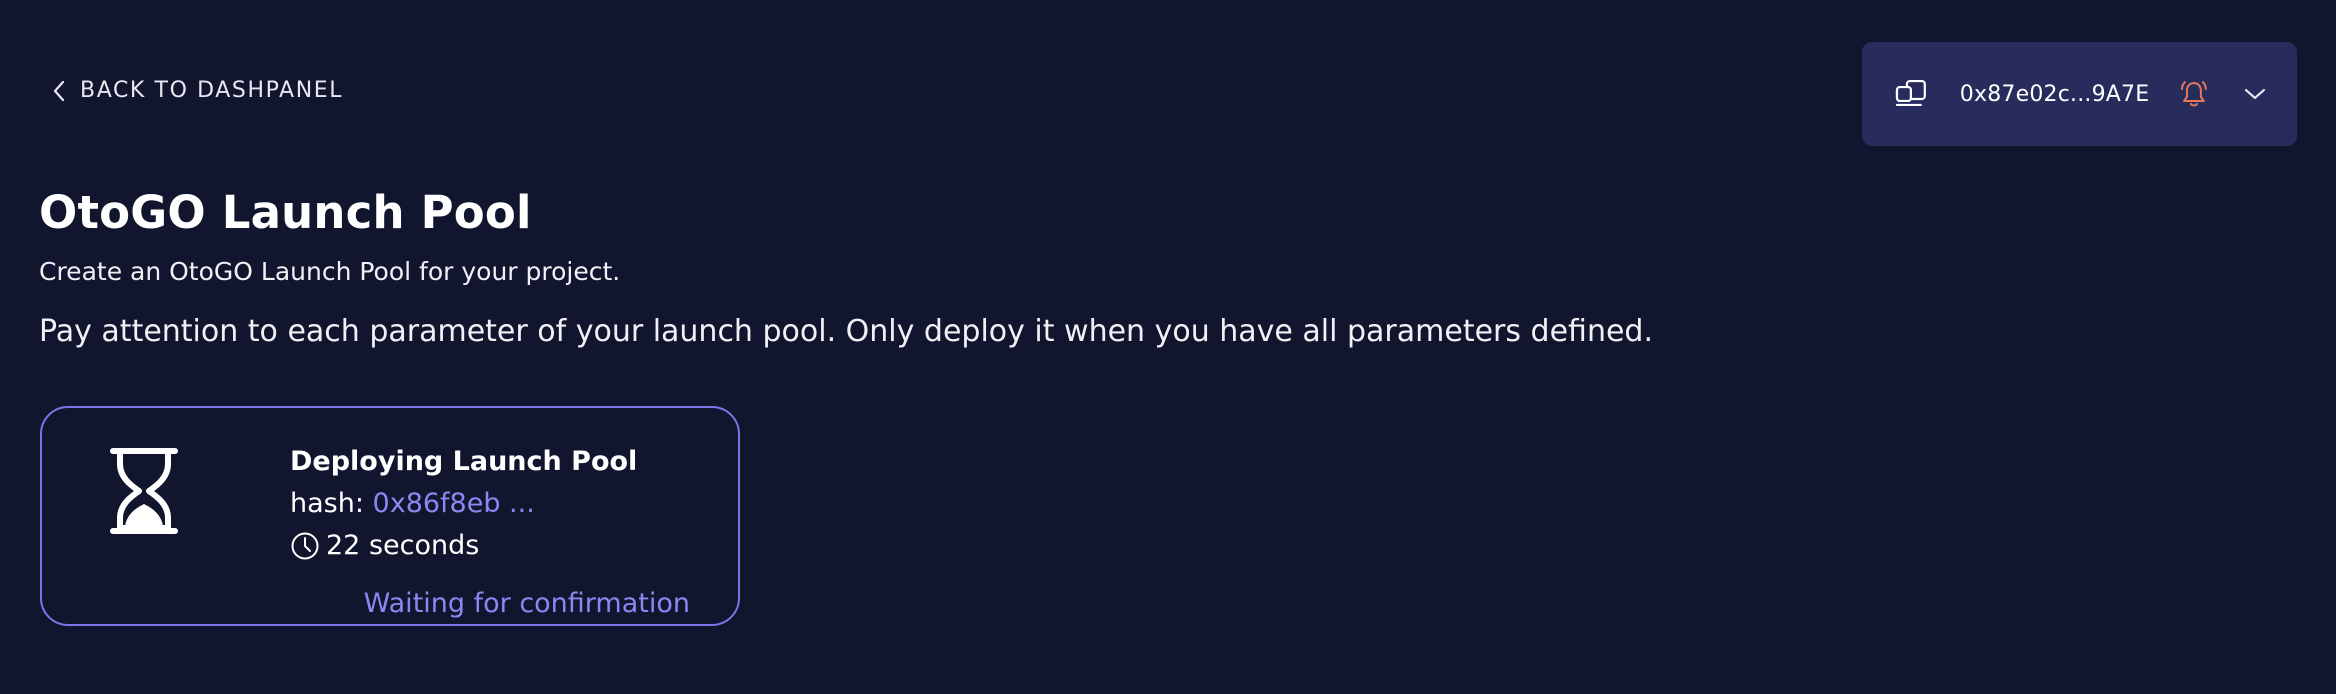 This screenshot has width=2336, height=694. I want to click on wallet-widget: 0x87e02c...9A7E, so click(2079, 94).